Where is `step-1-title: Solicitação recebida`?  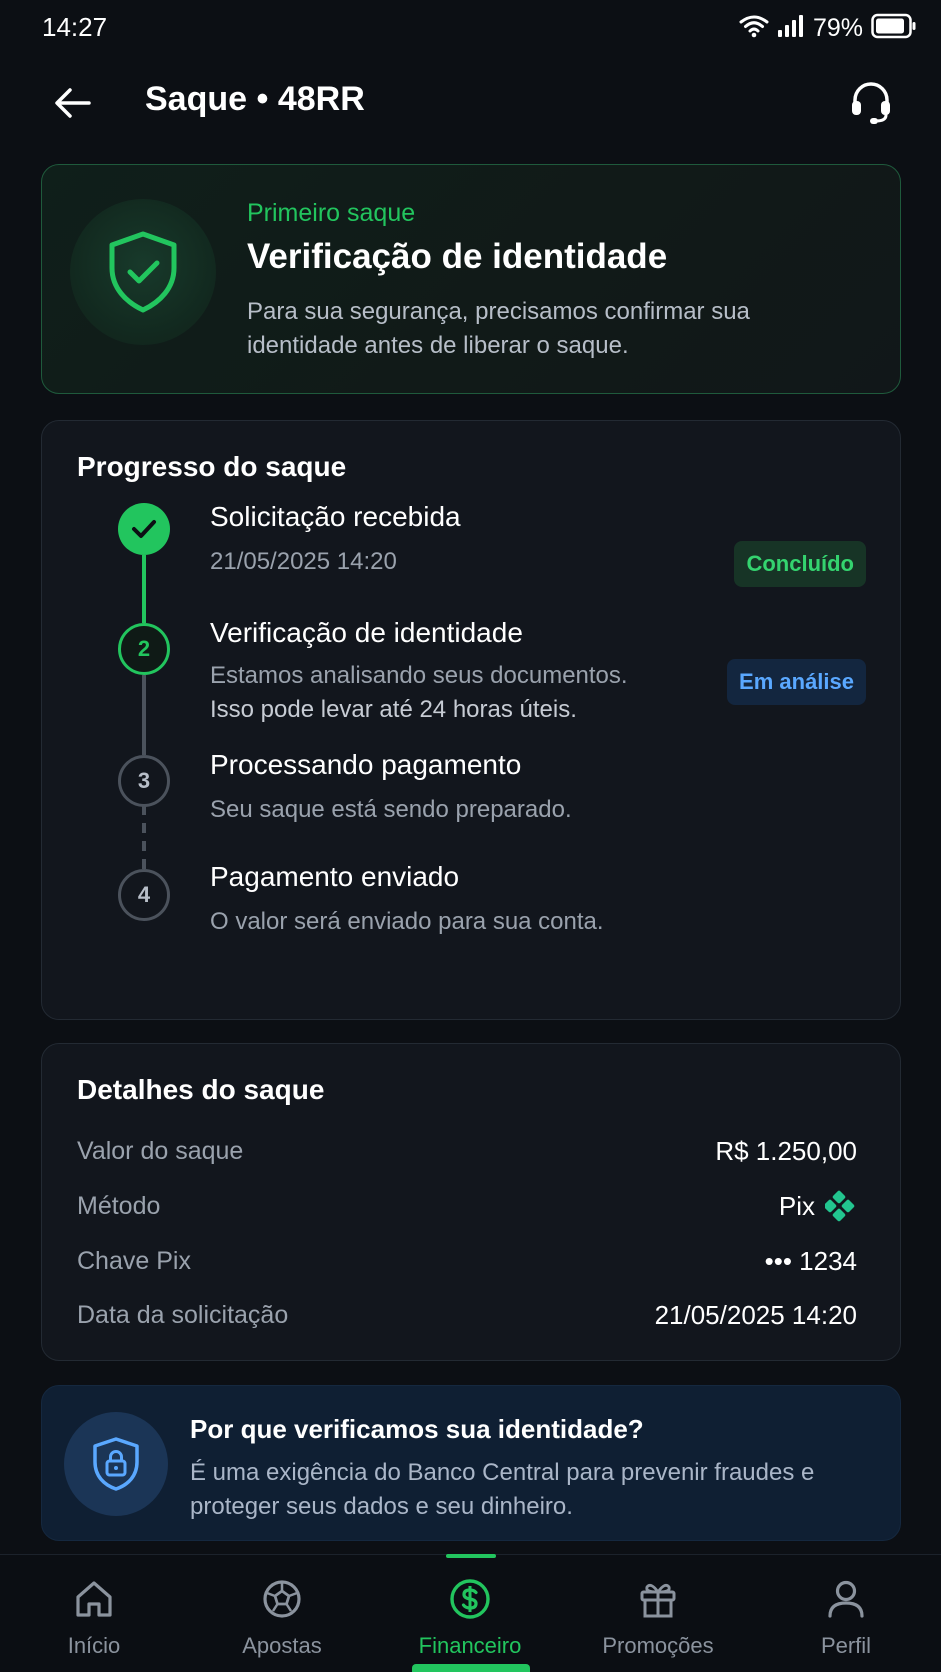
step-1-title: Solicitação recebida is located at coordinates (335, 516).